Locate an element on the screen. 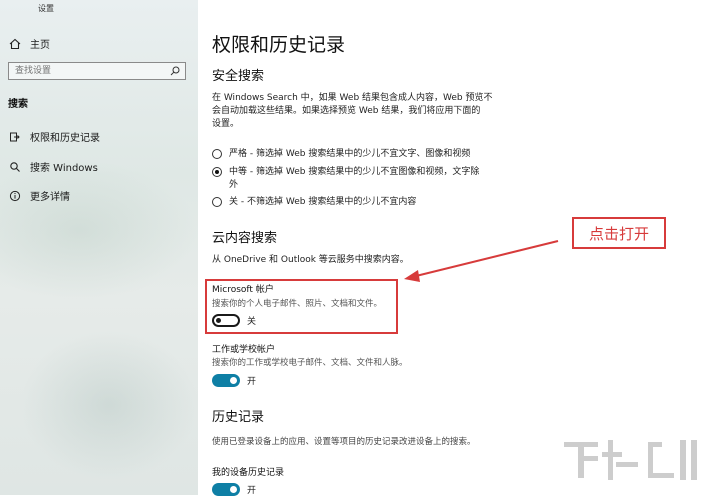 This screenshot has height=496, width=708. watermark-logo is located at coordinates (630, 460).